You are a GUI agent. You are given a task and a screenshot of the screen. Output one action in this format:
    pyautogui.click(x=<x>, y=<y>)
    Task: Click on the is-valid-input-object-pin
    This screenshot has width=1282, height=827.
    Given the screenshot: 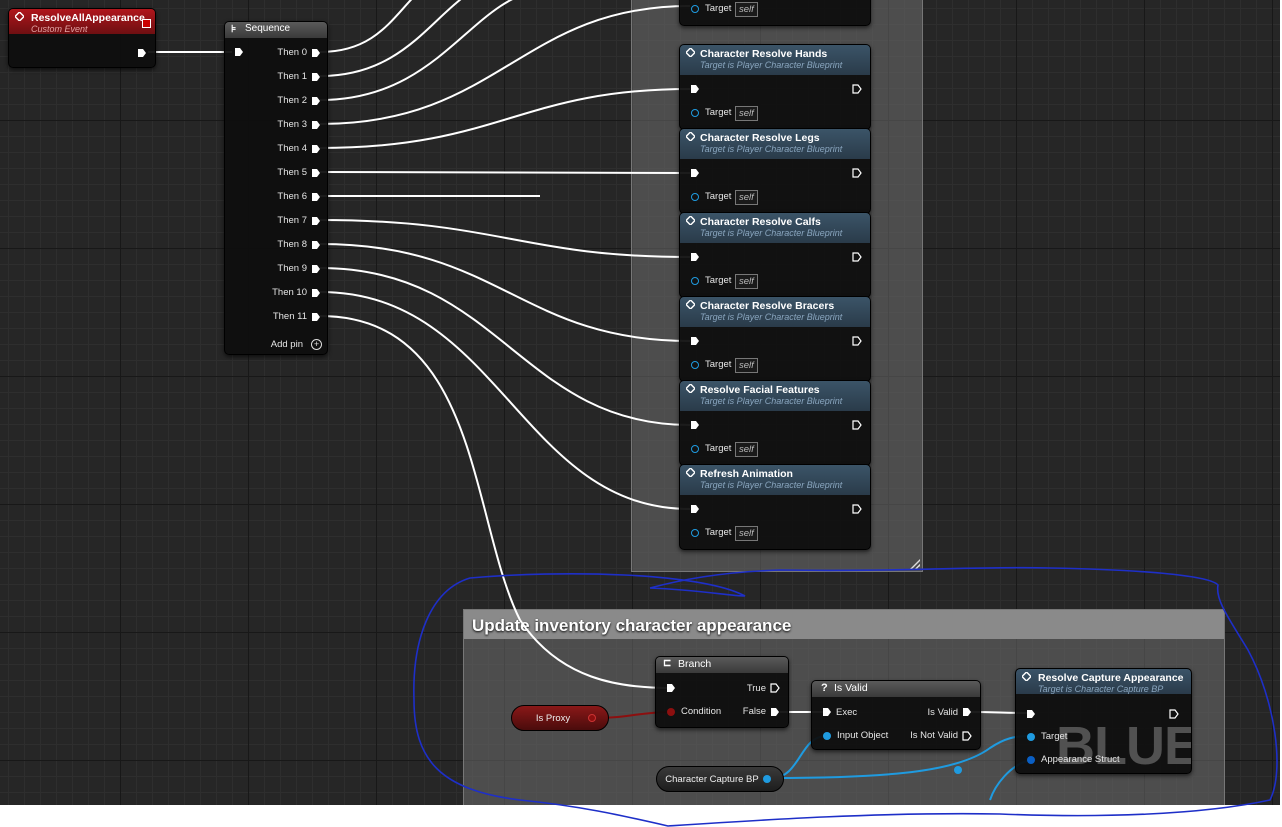 What is the action you would take?
    pyautogui.click(x=827, y=736)
    